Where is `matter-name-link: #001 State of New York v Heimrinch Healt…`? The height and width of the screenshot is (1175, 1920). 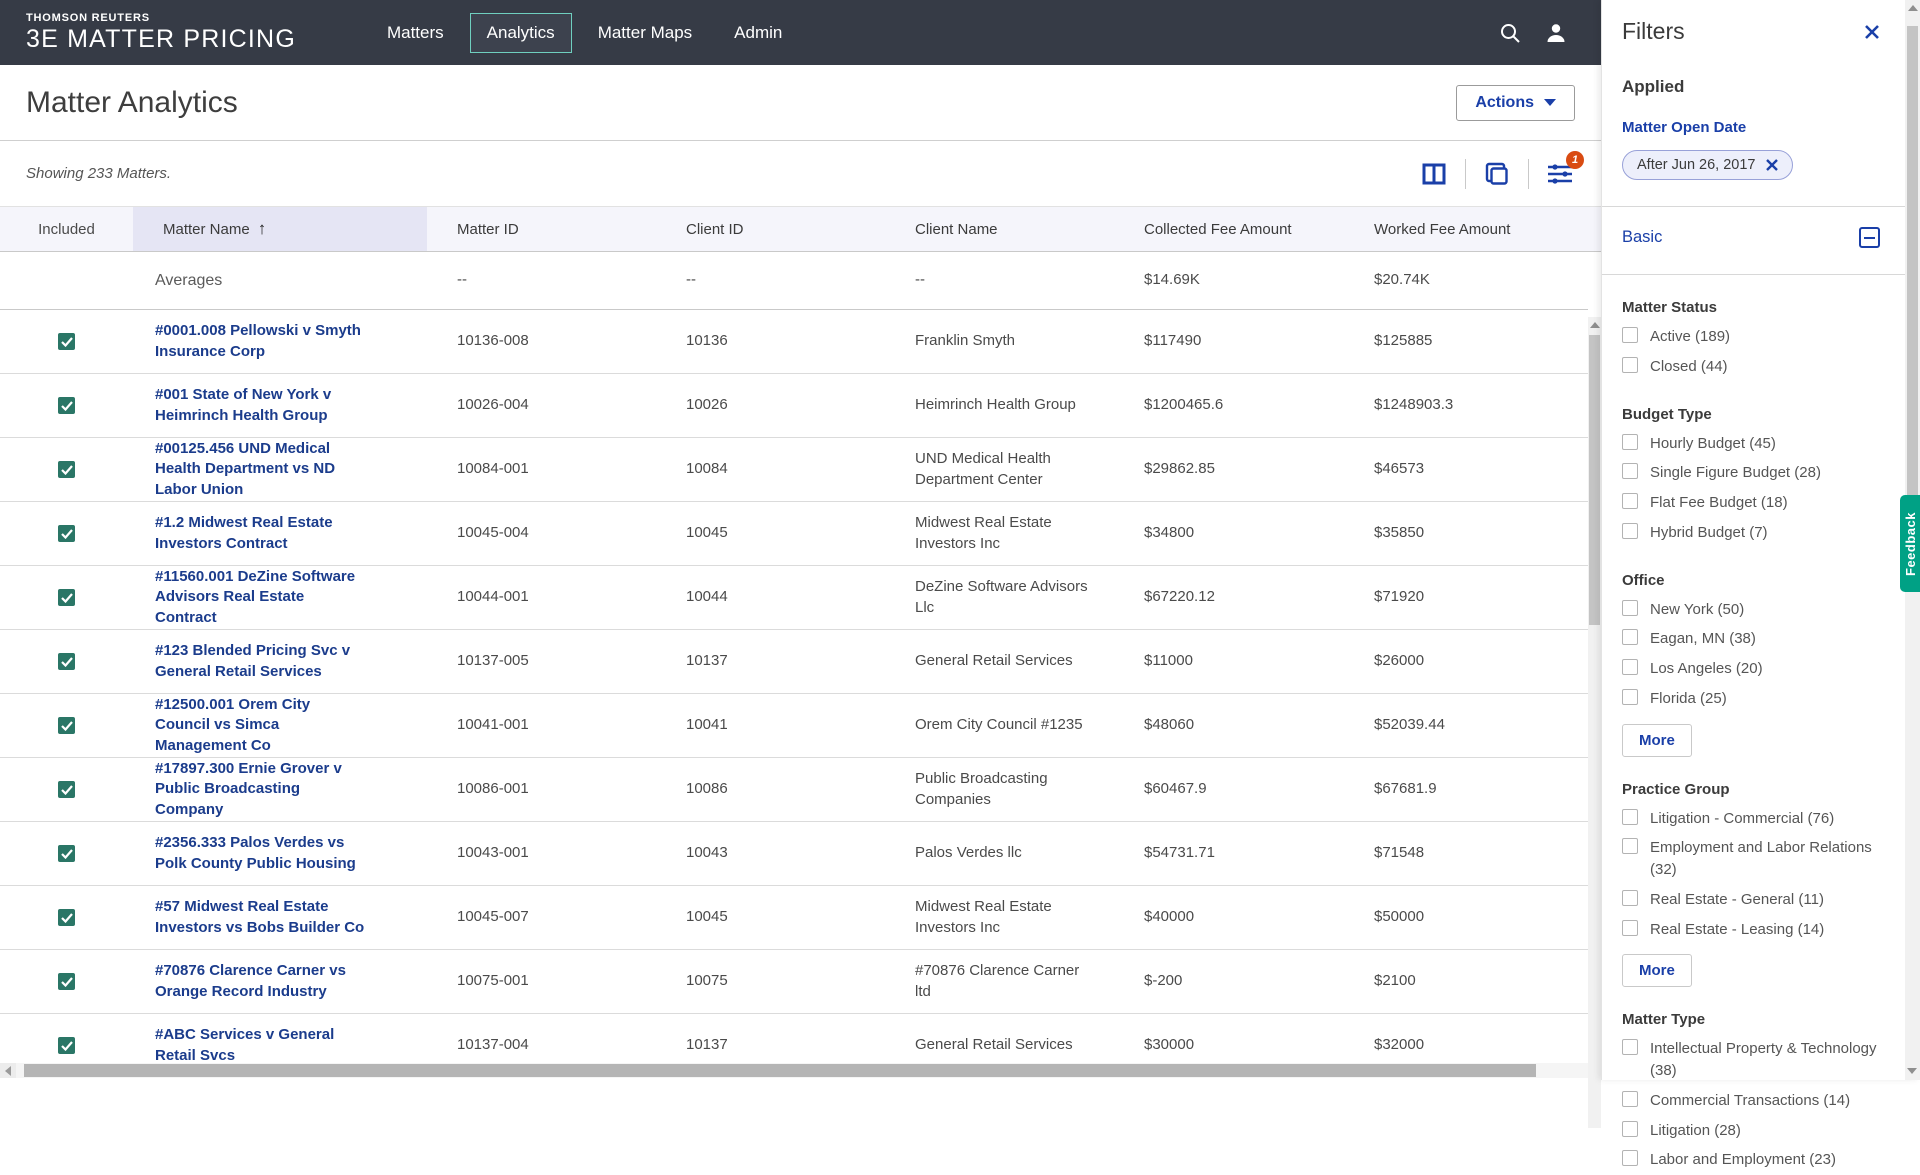
matter-name-link: #001 State of New York v Heimrinch Healt… is located at coordinates (261, 405).